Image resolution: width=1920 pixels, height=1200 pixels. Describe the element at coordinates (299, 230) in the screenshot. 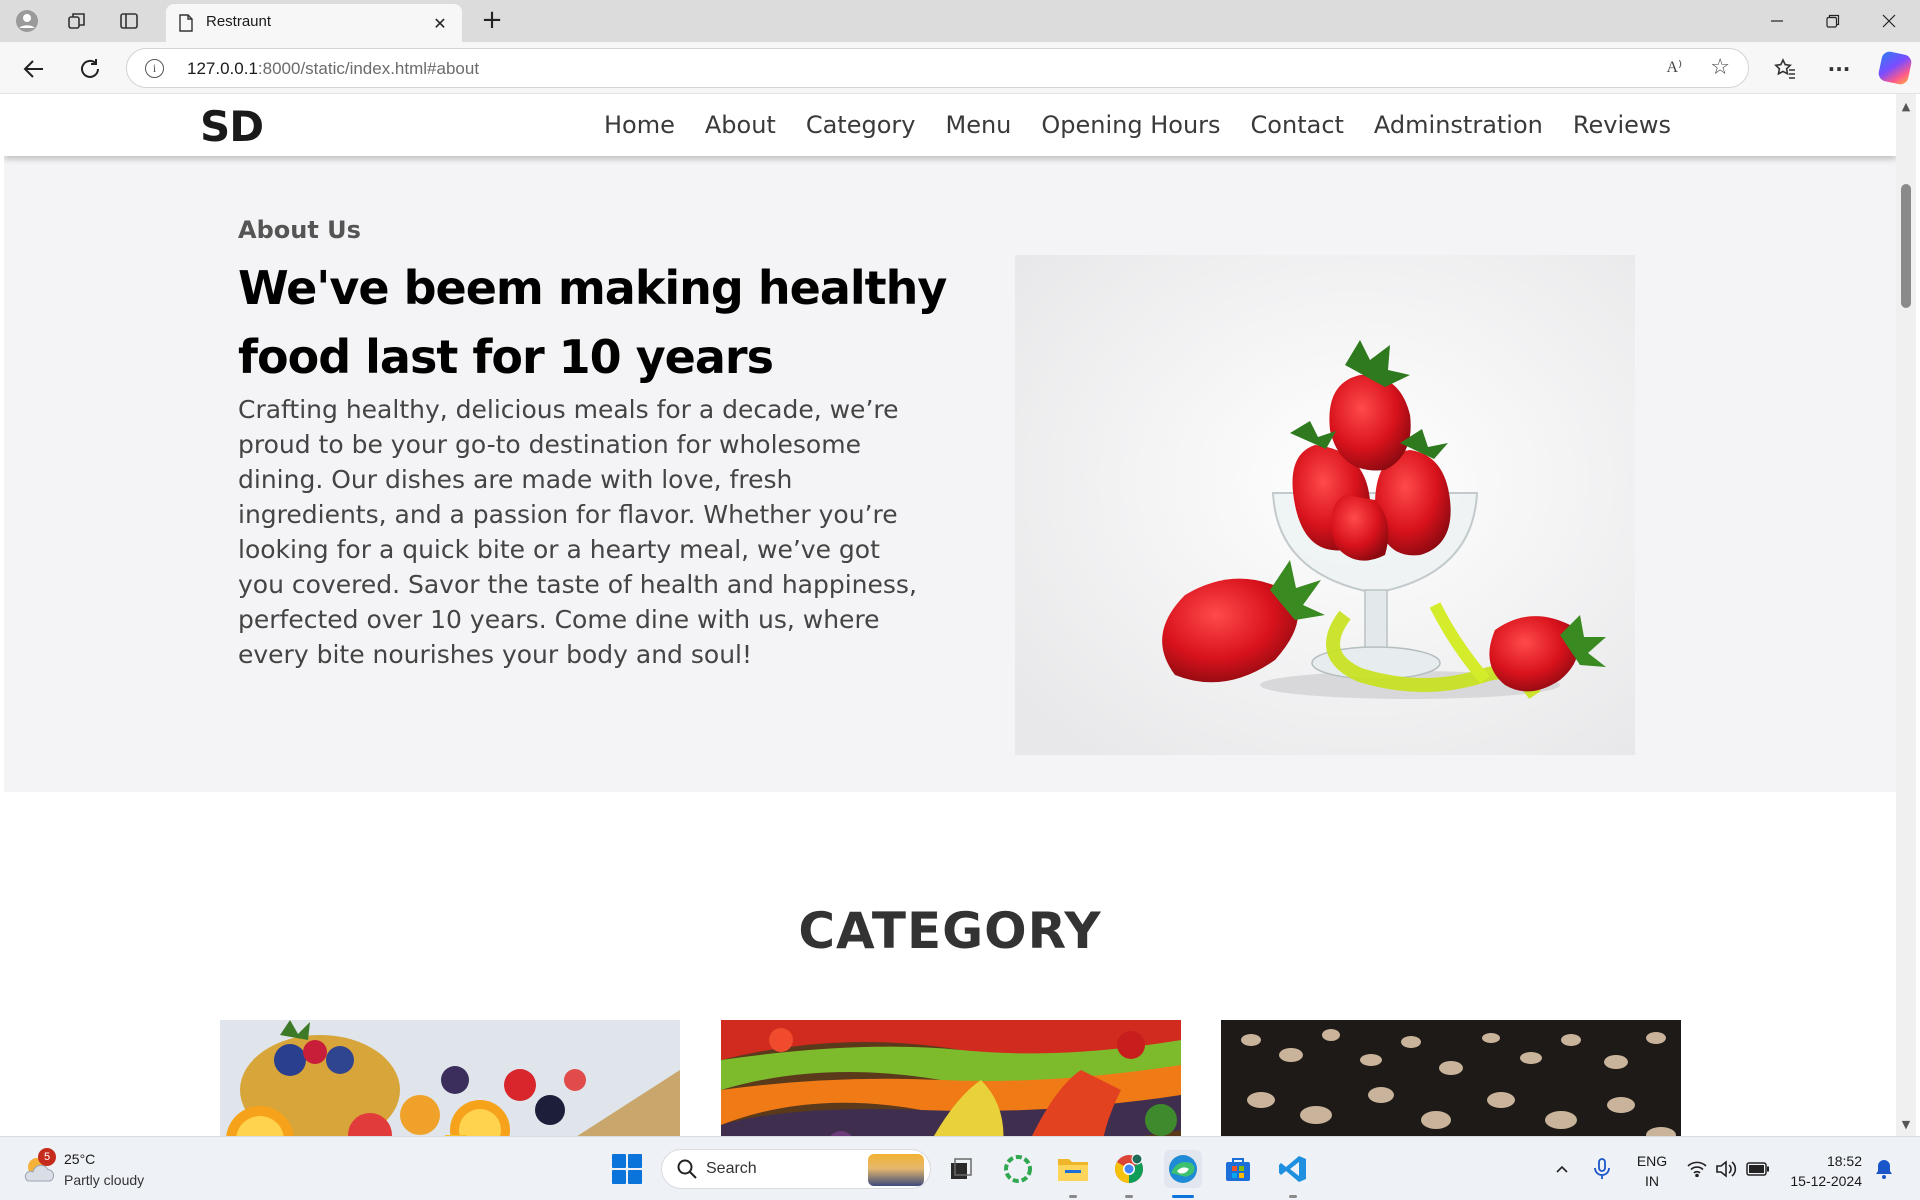

I see `about-subtitle: About Us` at that location.